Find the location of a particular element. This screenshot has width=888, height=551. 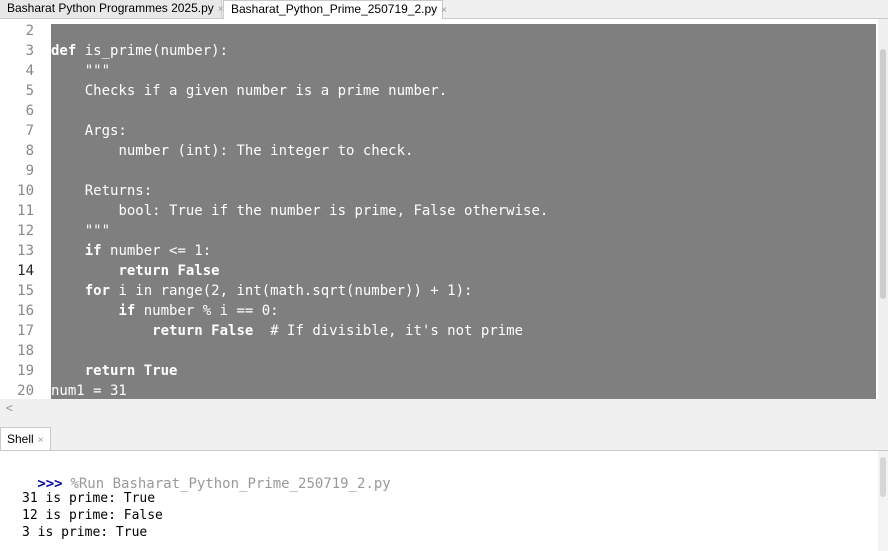

line-number: 5 is located at coordinates (29, 91).